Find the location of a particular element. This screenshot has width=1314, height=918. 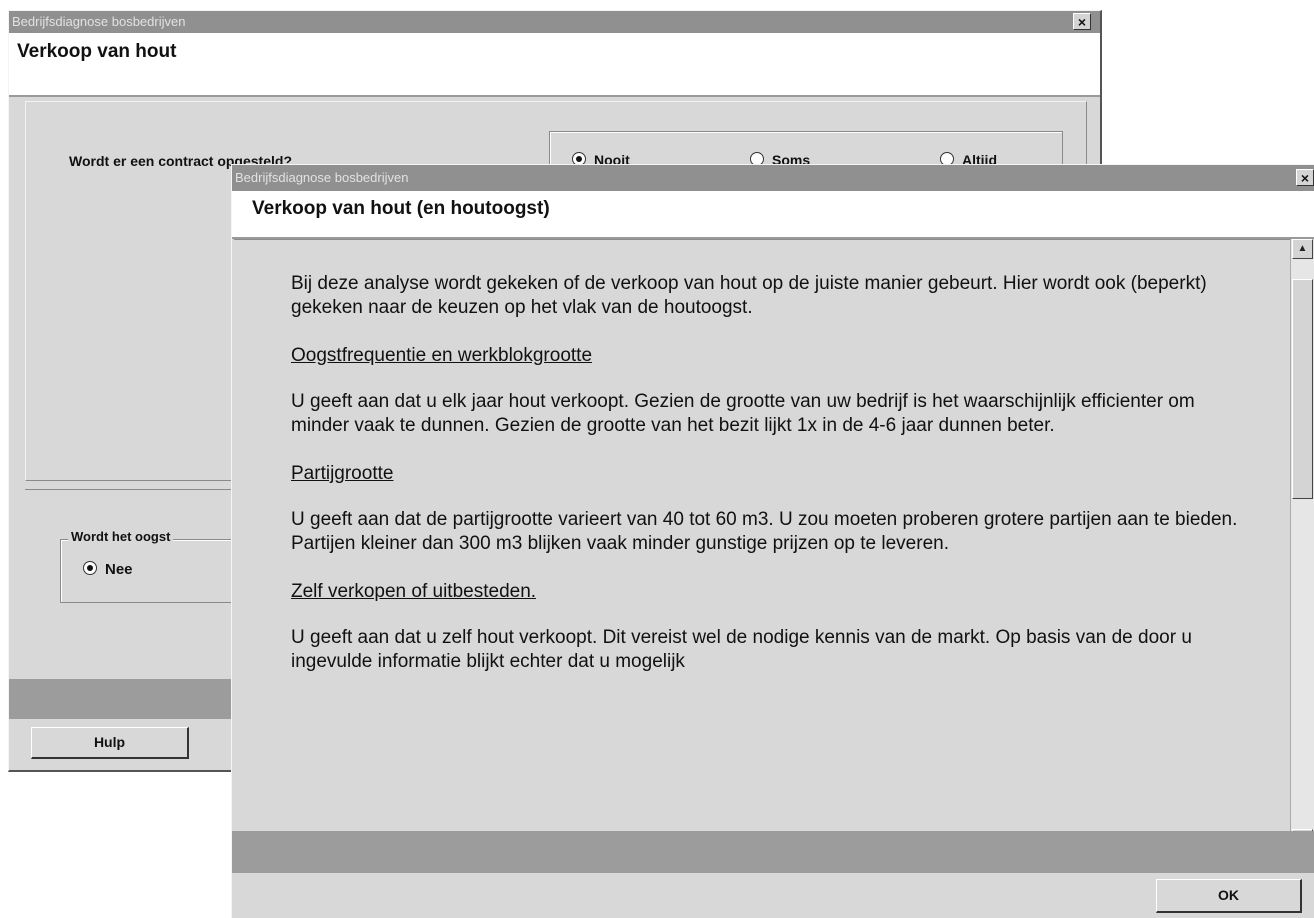

radio-nee: Nee is located at coordinates (108, 569).